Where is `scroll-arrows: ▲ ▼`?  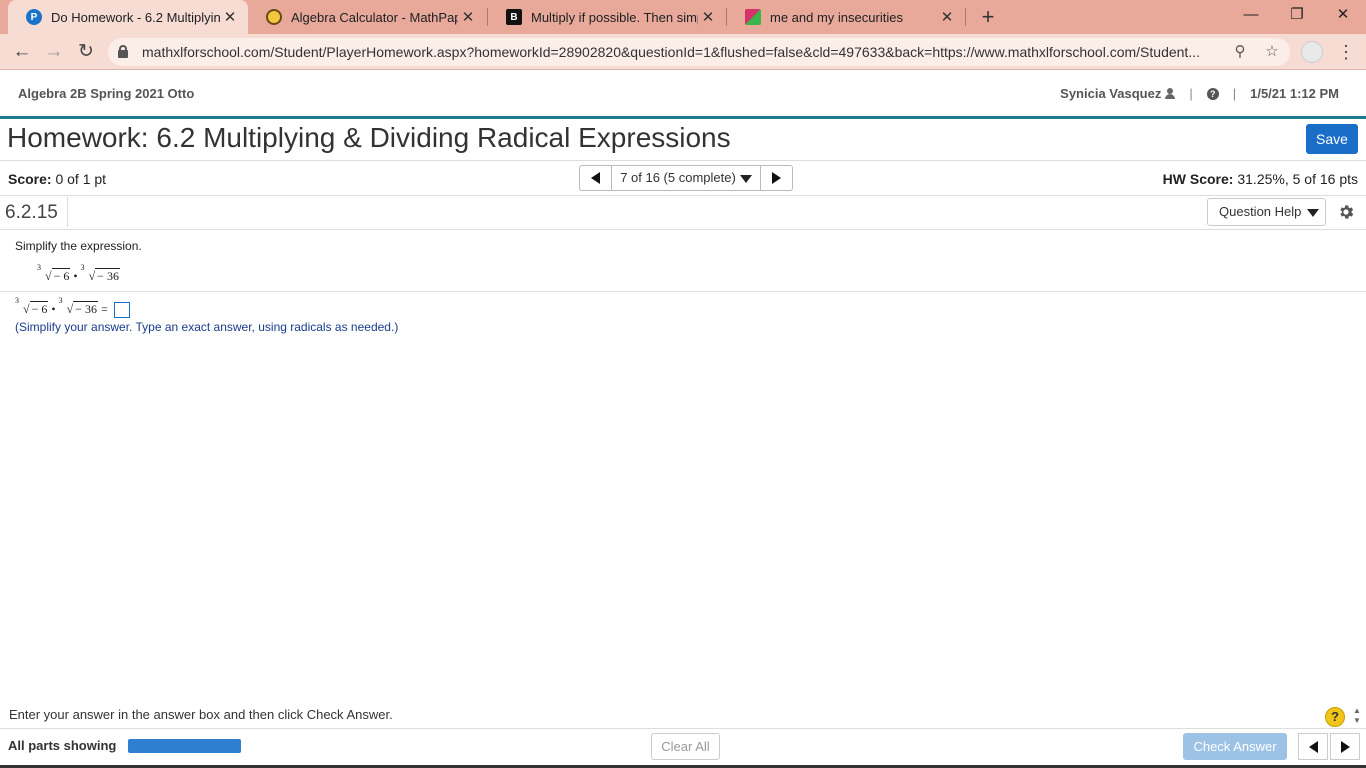 scroll-arrows: ▲ ▼ is located at coordinates (1357, 716).